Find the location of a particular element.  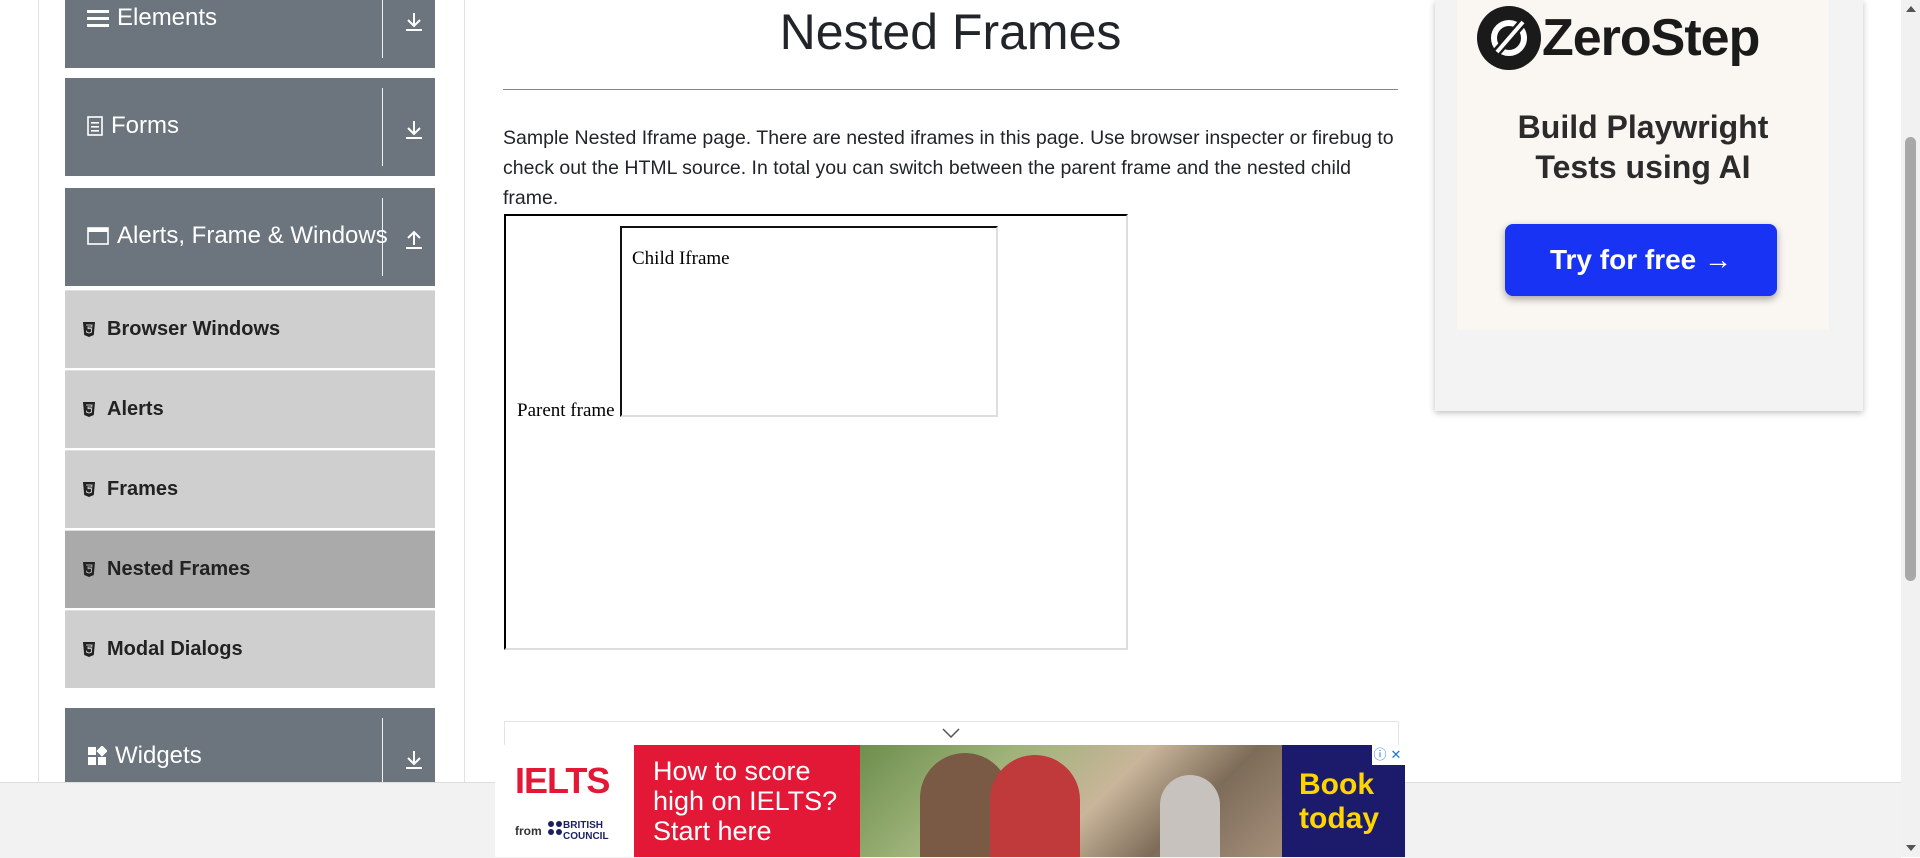

title-divider is located at coordinates (950, 89).